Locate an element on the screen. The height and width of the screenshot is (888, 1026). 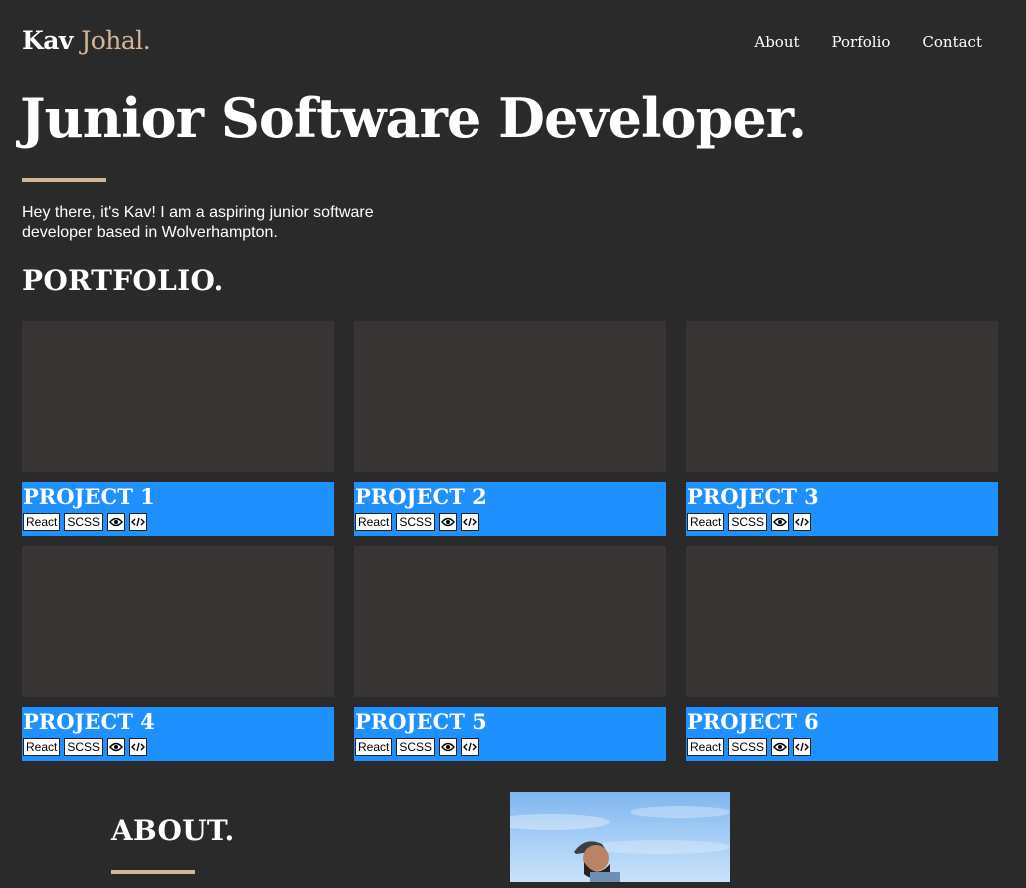
hero-divider is located at coordinates (64, 180).